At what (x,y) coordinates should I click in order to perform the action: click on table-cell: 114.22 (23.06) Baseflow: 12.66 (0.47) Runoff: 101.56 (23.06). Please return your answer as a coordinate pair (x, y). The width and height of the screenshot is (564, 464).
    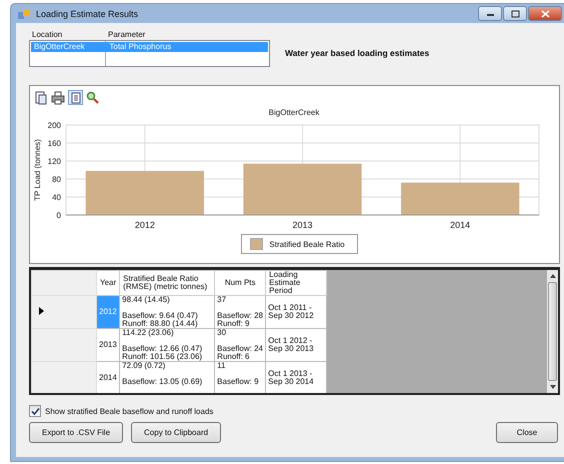
    Looking at the image, I should click on (167, 345).